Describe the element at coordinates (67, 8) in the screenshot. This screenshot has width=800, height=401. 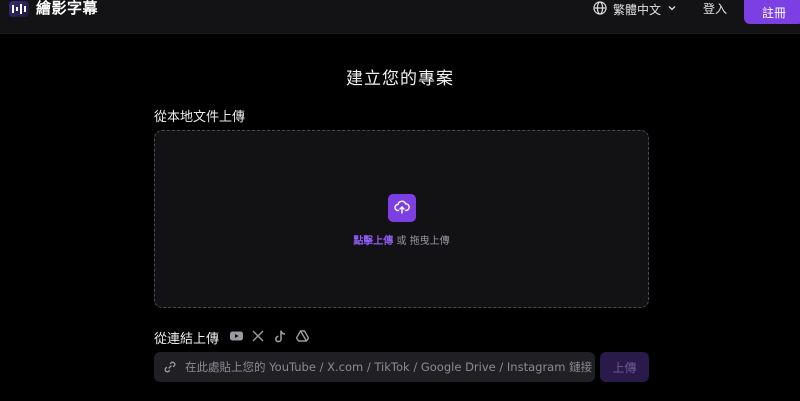
I see `brand-name: 繪影字幕` at that location.